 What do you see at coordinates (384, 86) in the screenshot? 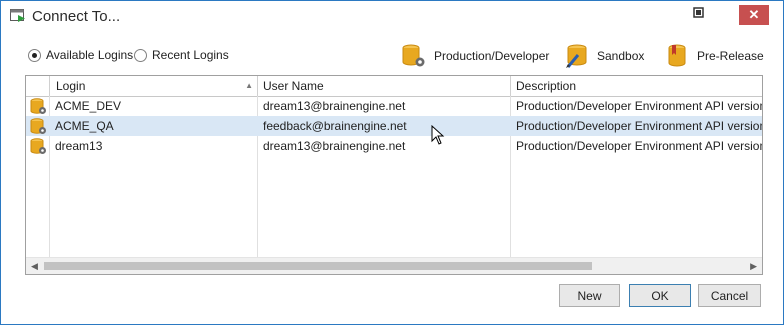
I see `header-user-name: User Name` at bounding box center [384, 86].